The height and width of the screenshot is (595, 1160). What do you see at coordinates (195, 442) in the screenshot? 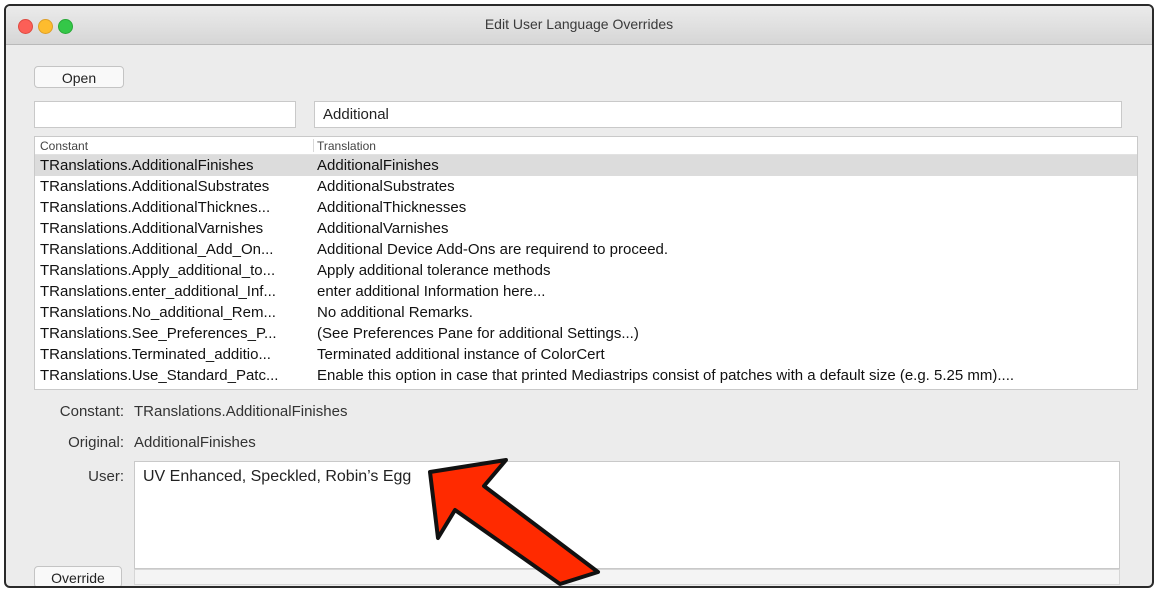
I see `original-value: AdditionalFinishes` at bounding box center [195, 442].